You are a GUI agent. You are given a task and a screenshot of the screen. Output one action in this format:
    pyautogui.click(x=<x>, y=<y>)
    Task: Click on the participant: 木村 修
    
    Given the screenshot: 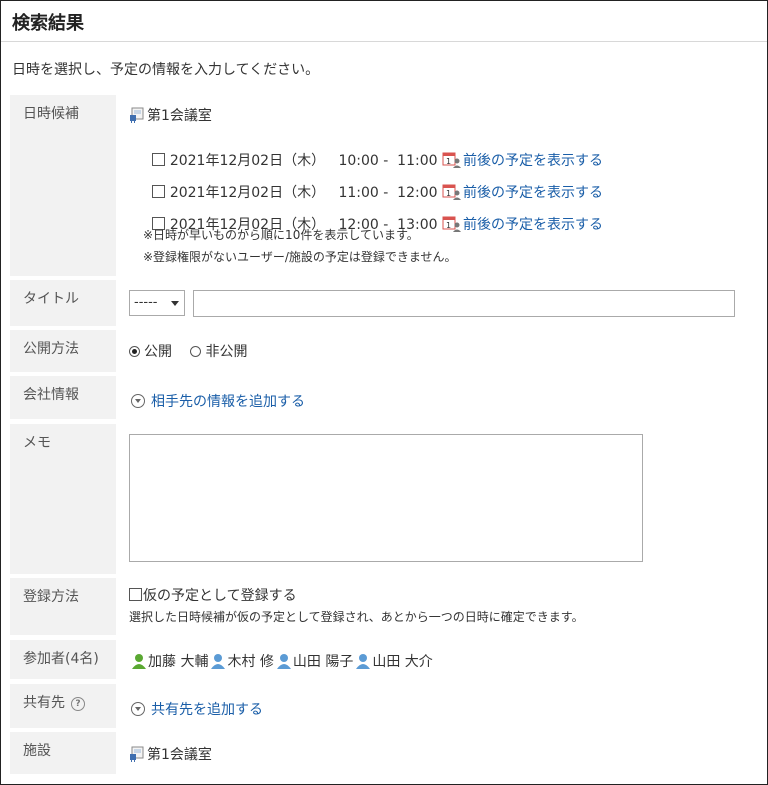 What is the action you would take?
    pyautogui.click(x=242, y=662)
    